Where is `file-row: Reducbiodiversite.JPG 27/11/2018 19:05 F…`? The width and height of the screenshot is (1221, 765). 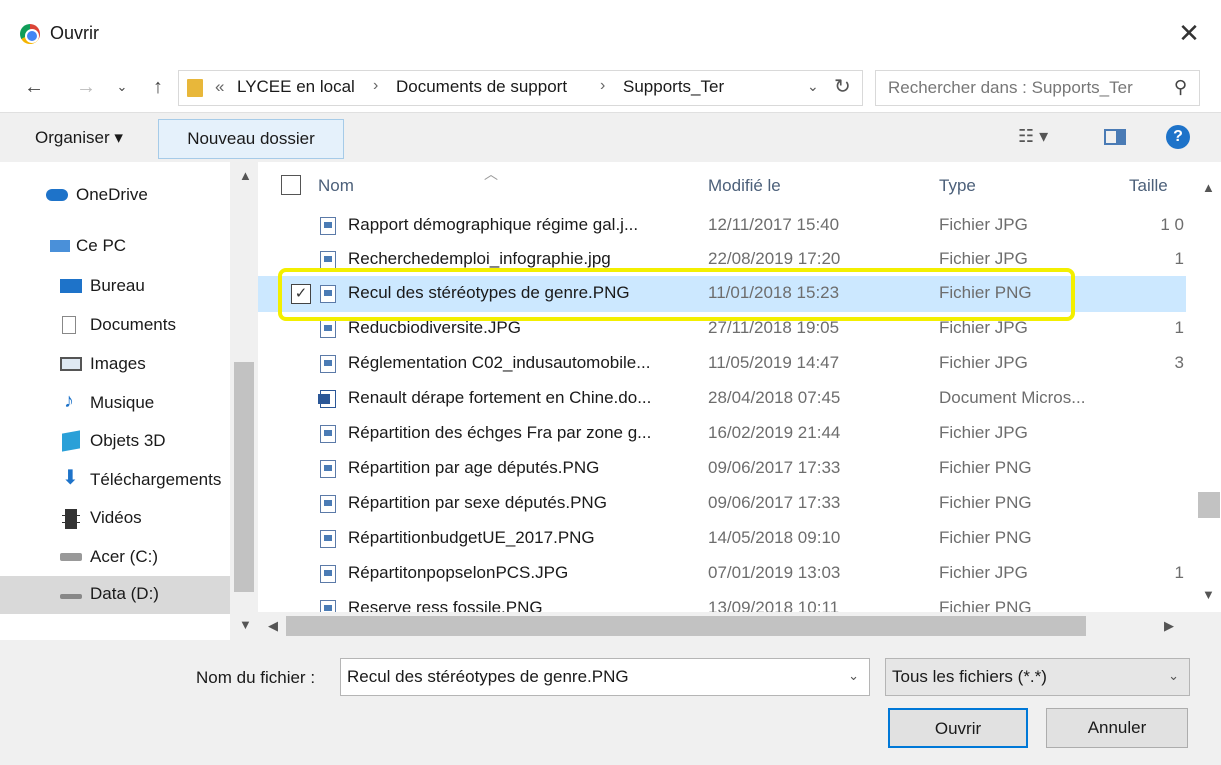 file-row: Reducbiodiversite.JPG 27/11/2018 19:05 F… is located at coordinates (722, 329).